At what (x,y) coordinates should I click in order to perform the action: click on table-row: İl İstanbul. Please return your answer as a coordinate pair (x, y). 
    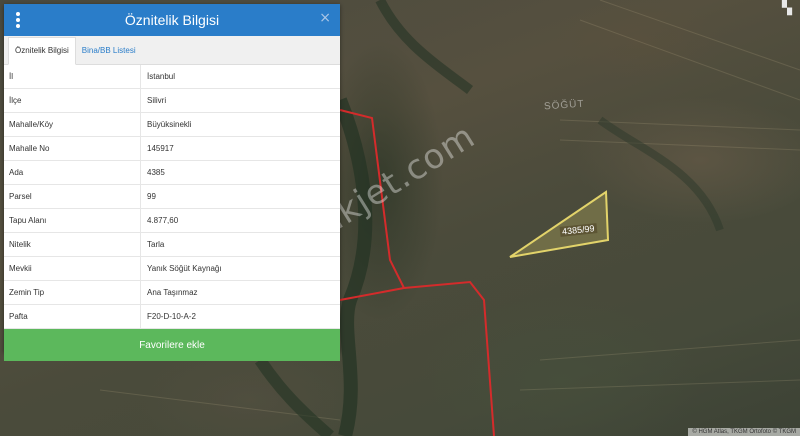
    Looking at the image, I should click on (172, 77).